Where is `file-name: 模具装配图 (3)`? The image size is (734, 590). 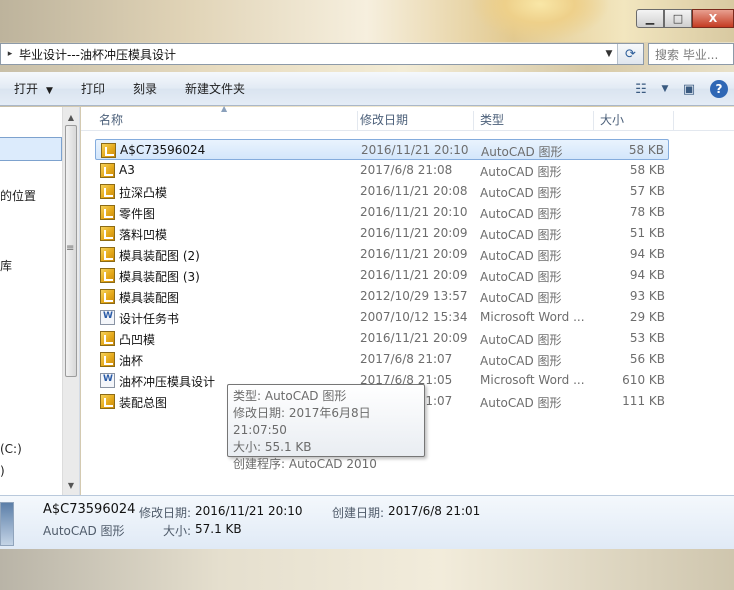
file-name: 模具装配图 (3) is located at coordinates (159, 277).